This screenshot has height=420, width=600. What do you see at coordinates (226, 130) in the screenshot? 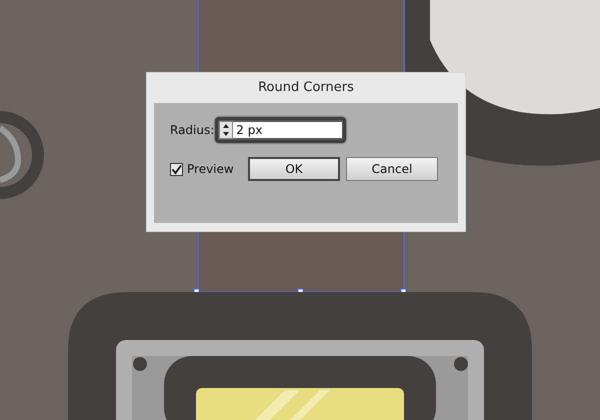
I see `spinner-arrows-icon` at bounding box center [226, 130].